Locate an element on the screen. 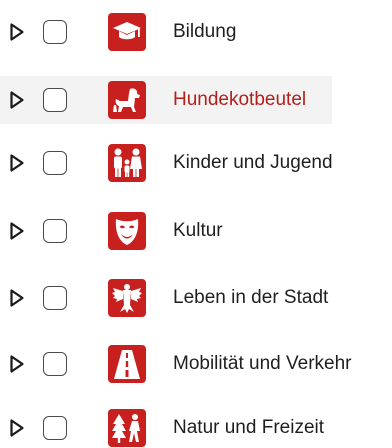 The image size is (392, 448). family-icon is located at coordinates (127, 163).